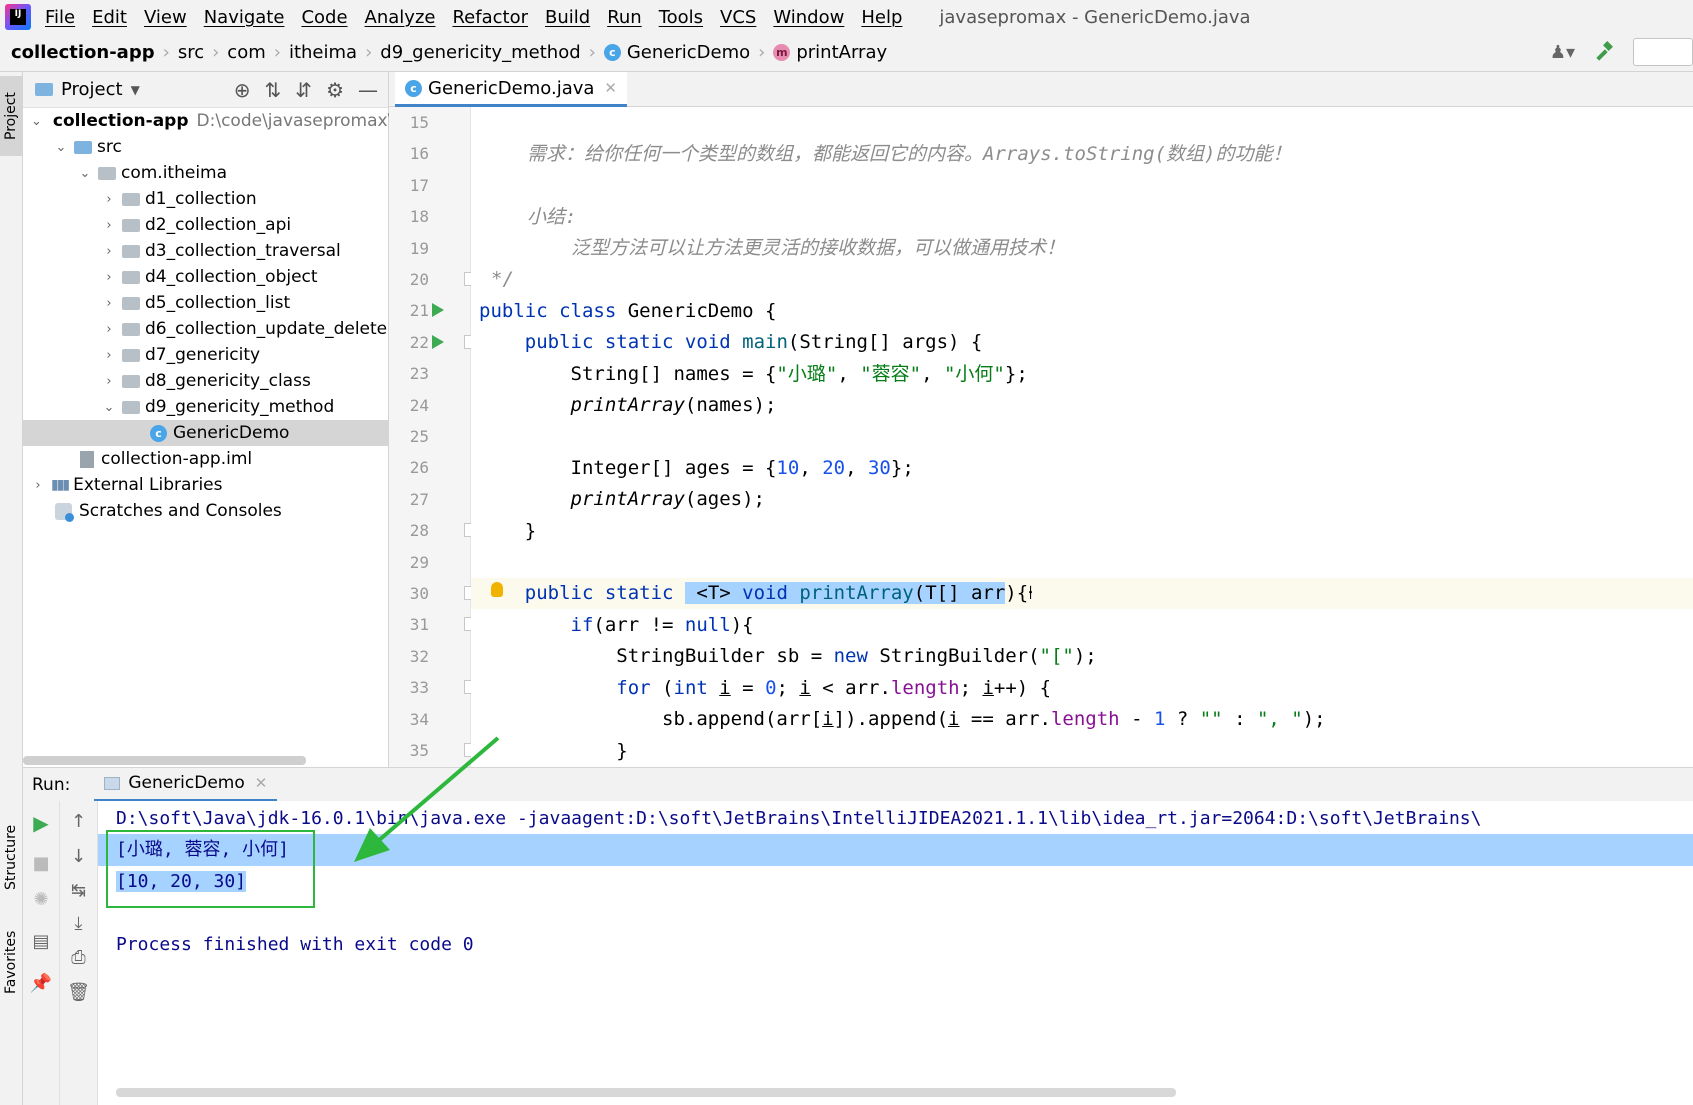  I want to click on menu-run: Run, so click(624, 17).